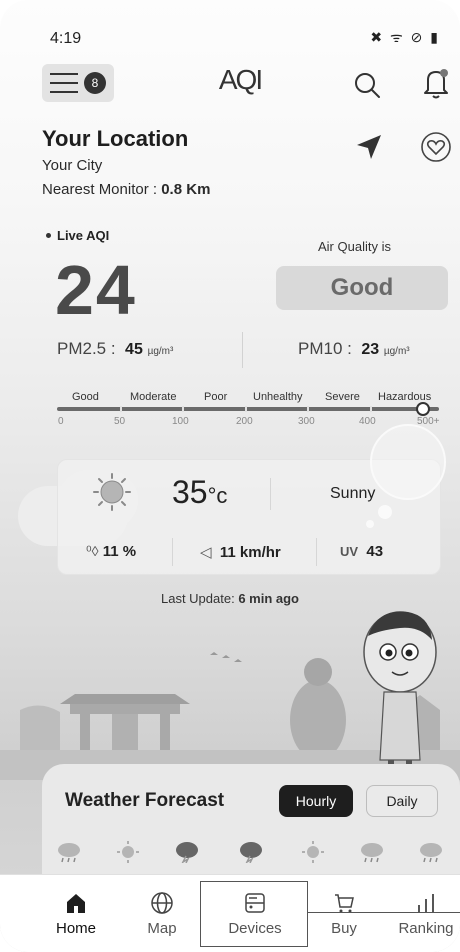  What do you see at coordinates (77, 235) in the screenshot?
I see `live-aqi-label: Live AQI` at bounding box center [77, 235].